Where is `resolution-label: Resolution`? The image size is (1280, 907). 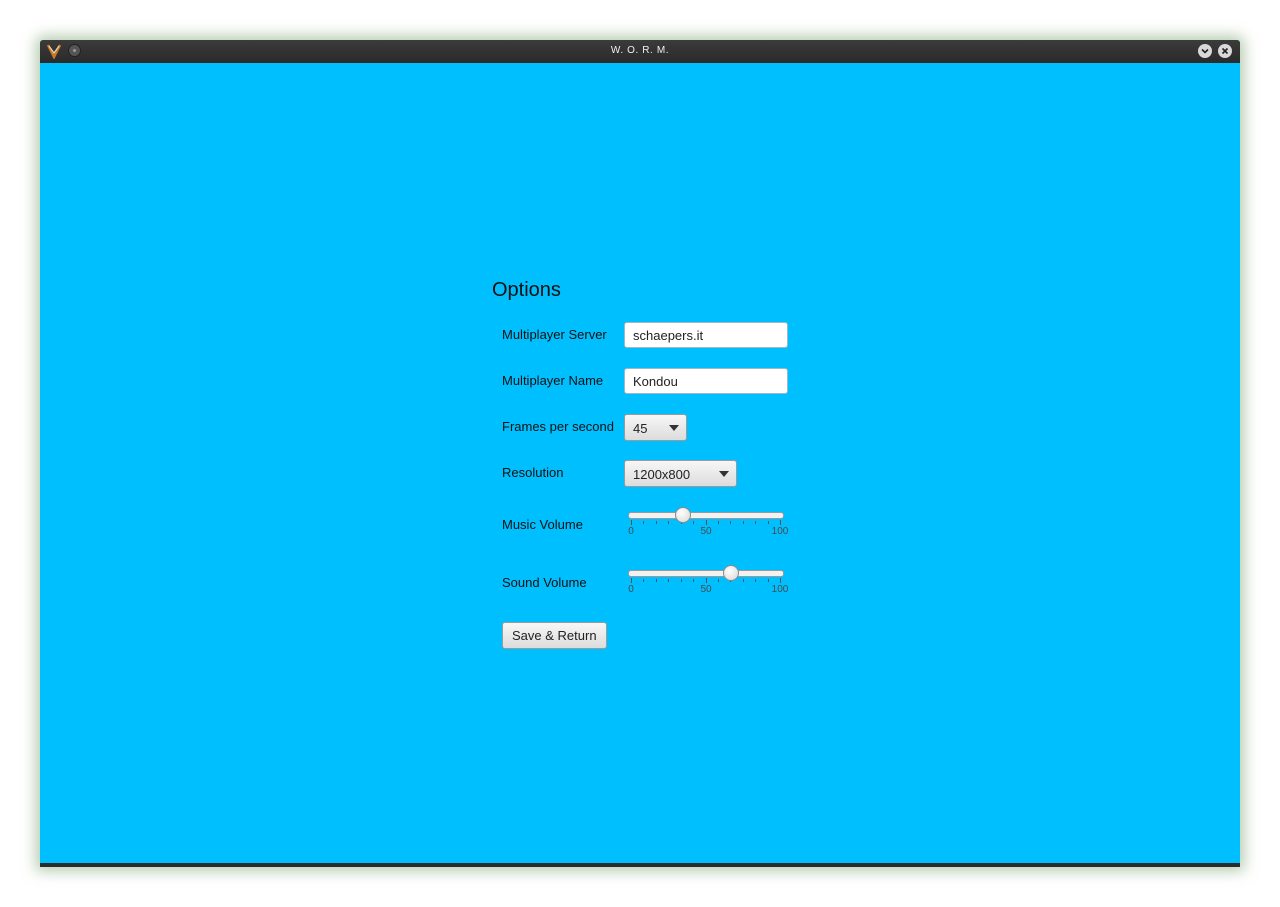 resolution-label: Resolution is located at coordinates (533, 472).